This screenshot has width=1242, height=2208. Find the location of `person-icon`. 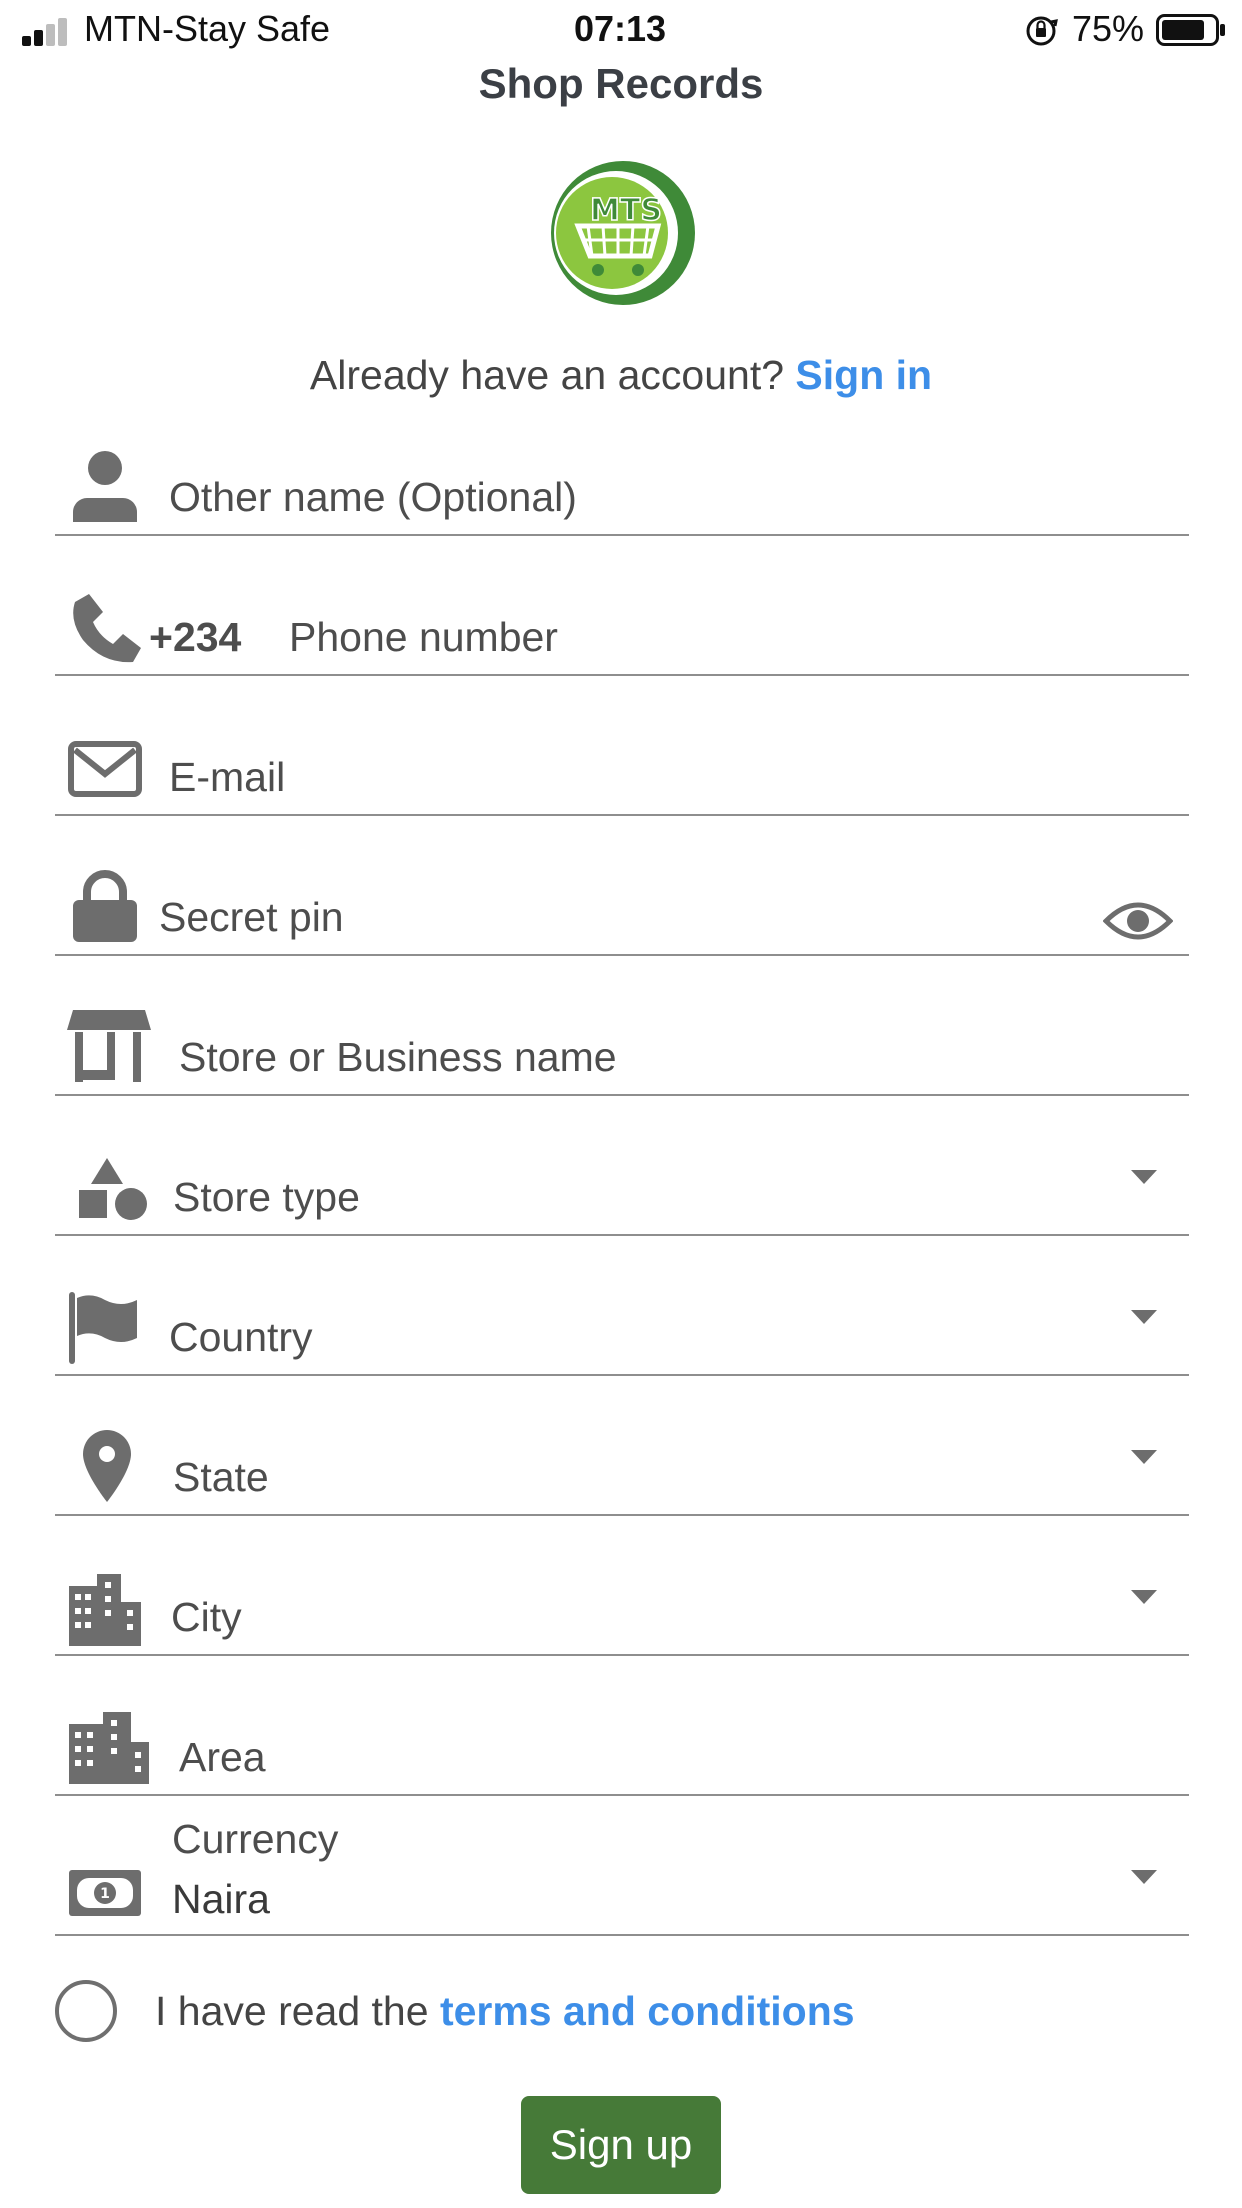

person-icon is located at coordinates (105, 486).